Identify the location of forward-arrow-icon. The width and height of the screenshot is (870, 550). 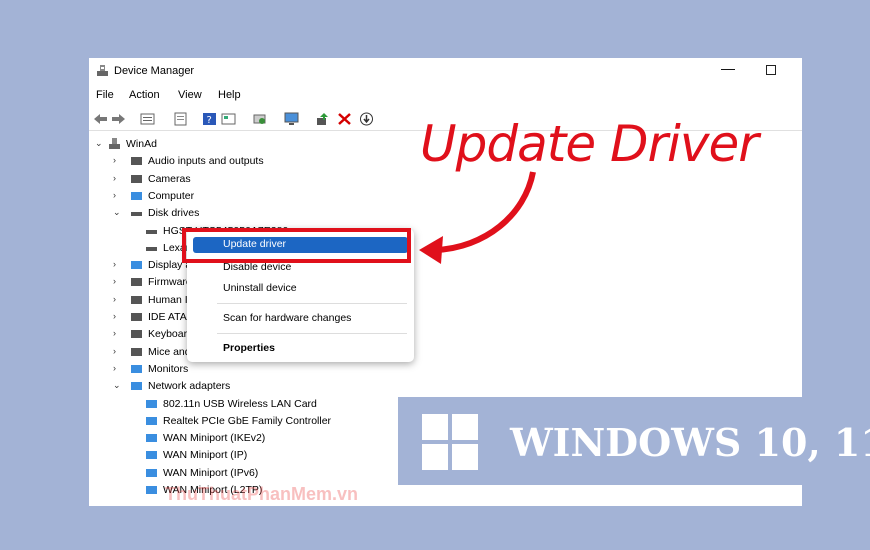
(118, 119).